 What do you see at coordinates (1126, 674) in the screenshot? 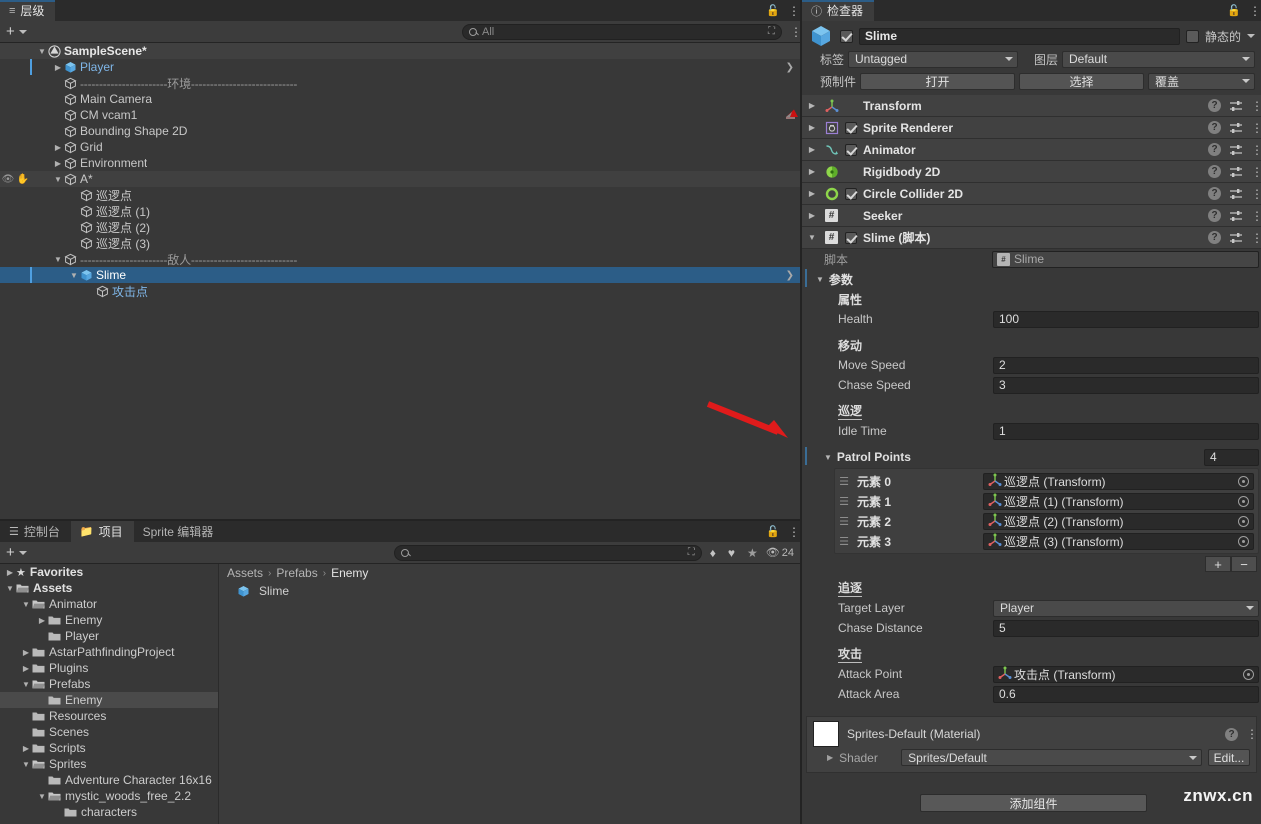
I see `param-object-field: 攻击点 (Transform)` at bounding box center [1126, 674].